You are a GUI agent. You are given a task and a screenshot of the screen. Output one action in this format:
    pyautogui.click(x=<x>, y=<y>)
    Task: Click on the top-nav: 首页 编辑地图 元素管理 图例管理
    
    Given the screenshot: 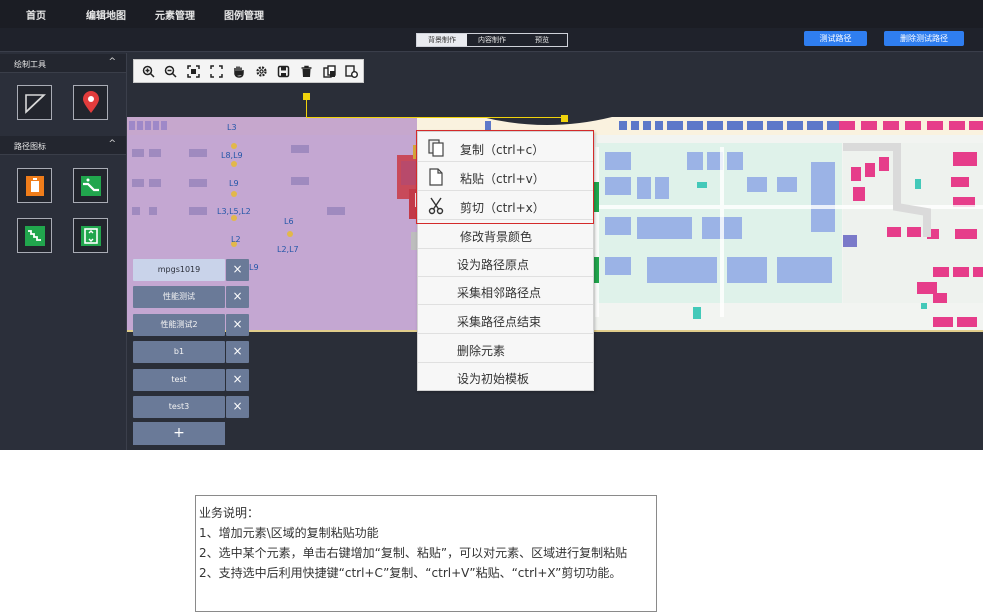 What is the action you would take?
    pyautogui.click(x=491, y=14)
    